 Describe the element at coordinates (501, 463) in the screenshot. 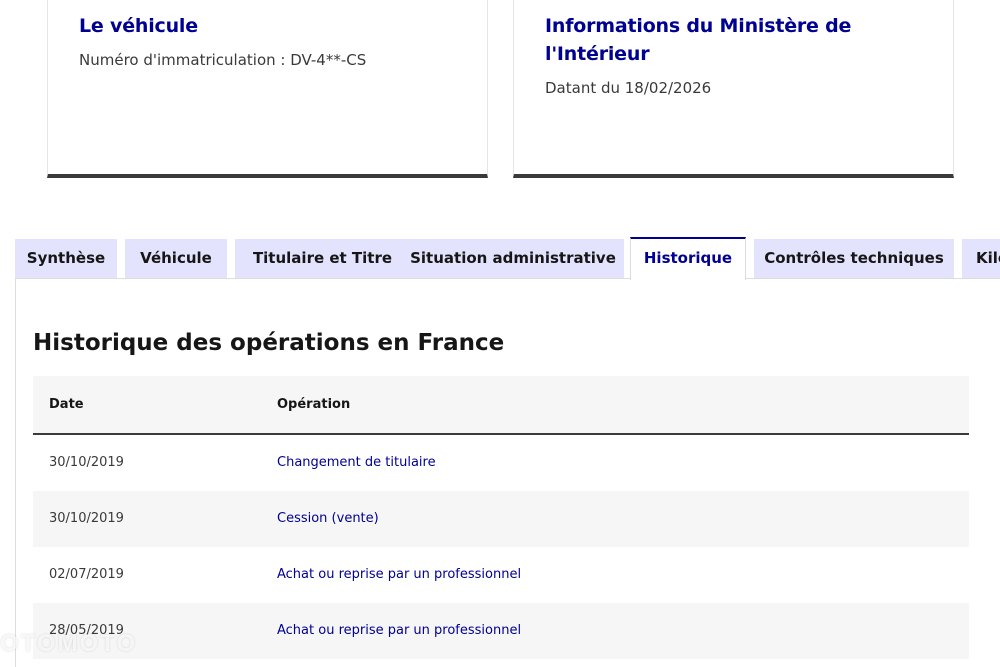

I see `table-row: 30/10/2019 Changement de titulaire` at that location.